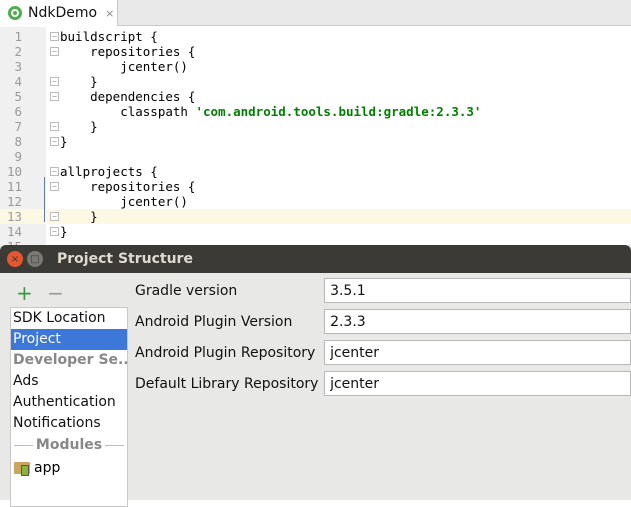  I want to click on tab-ndkdemo: NdkDemo ×, so click(59, 13).